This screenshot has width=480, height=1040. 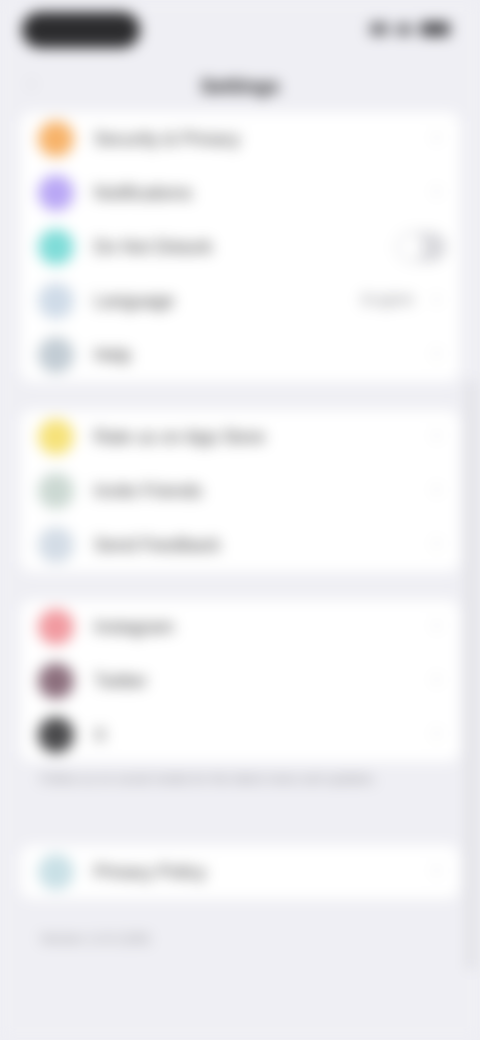 I want to click on row-label: Help, so click(x=113, y=355).